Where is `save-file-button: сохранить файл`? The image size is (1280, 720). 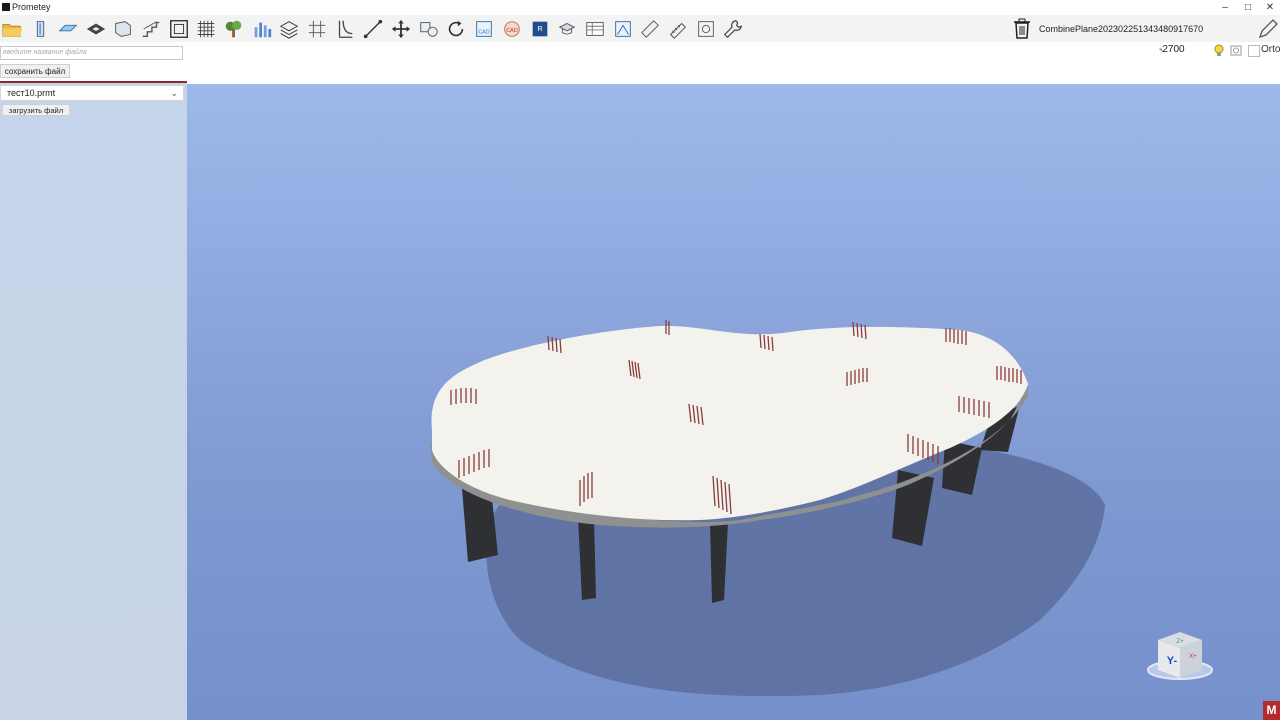 save-file-button: сохранить файл is located at coordinates (35, 71).